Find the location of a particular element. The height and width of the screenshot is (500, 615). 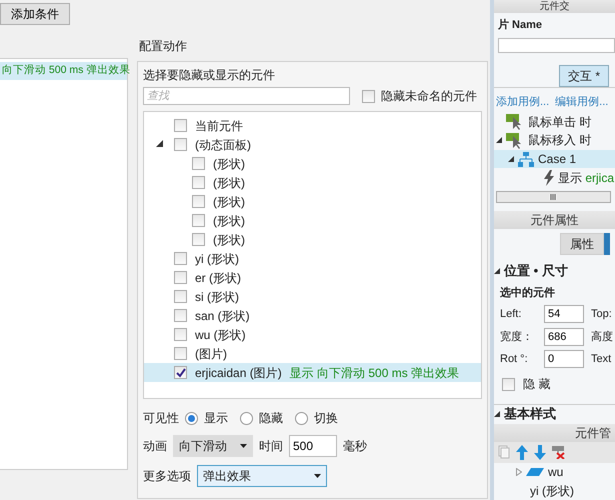

field-label: 更多选项 is located at coordinates (167, 476).